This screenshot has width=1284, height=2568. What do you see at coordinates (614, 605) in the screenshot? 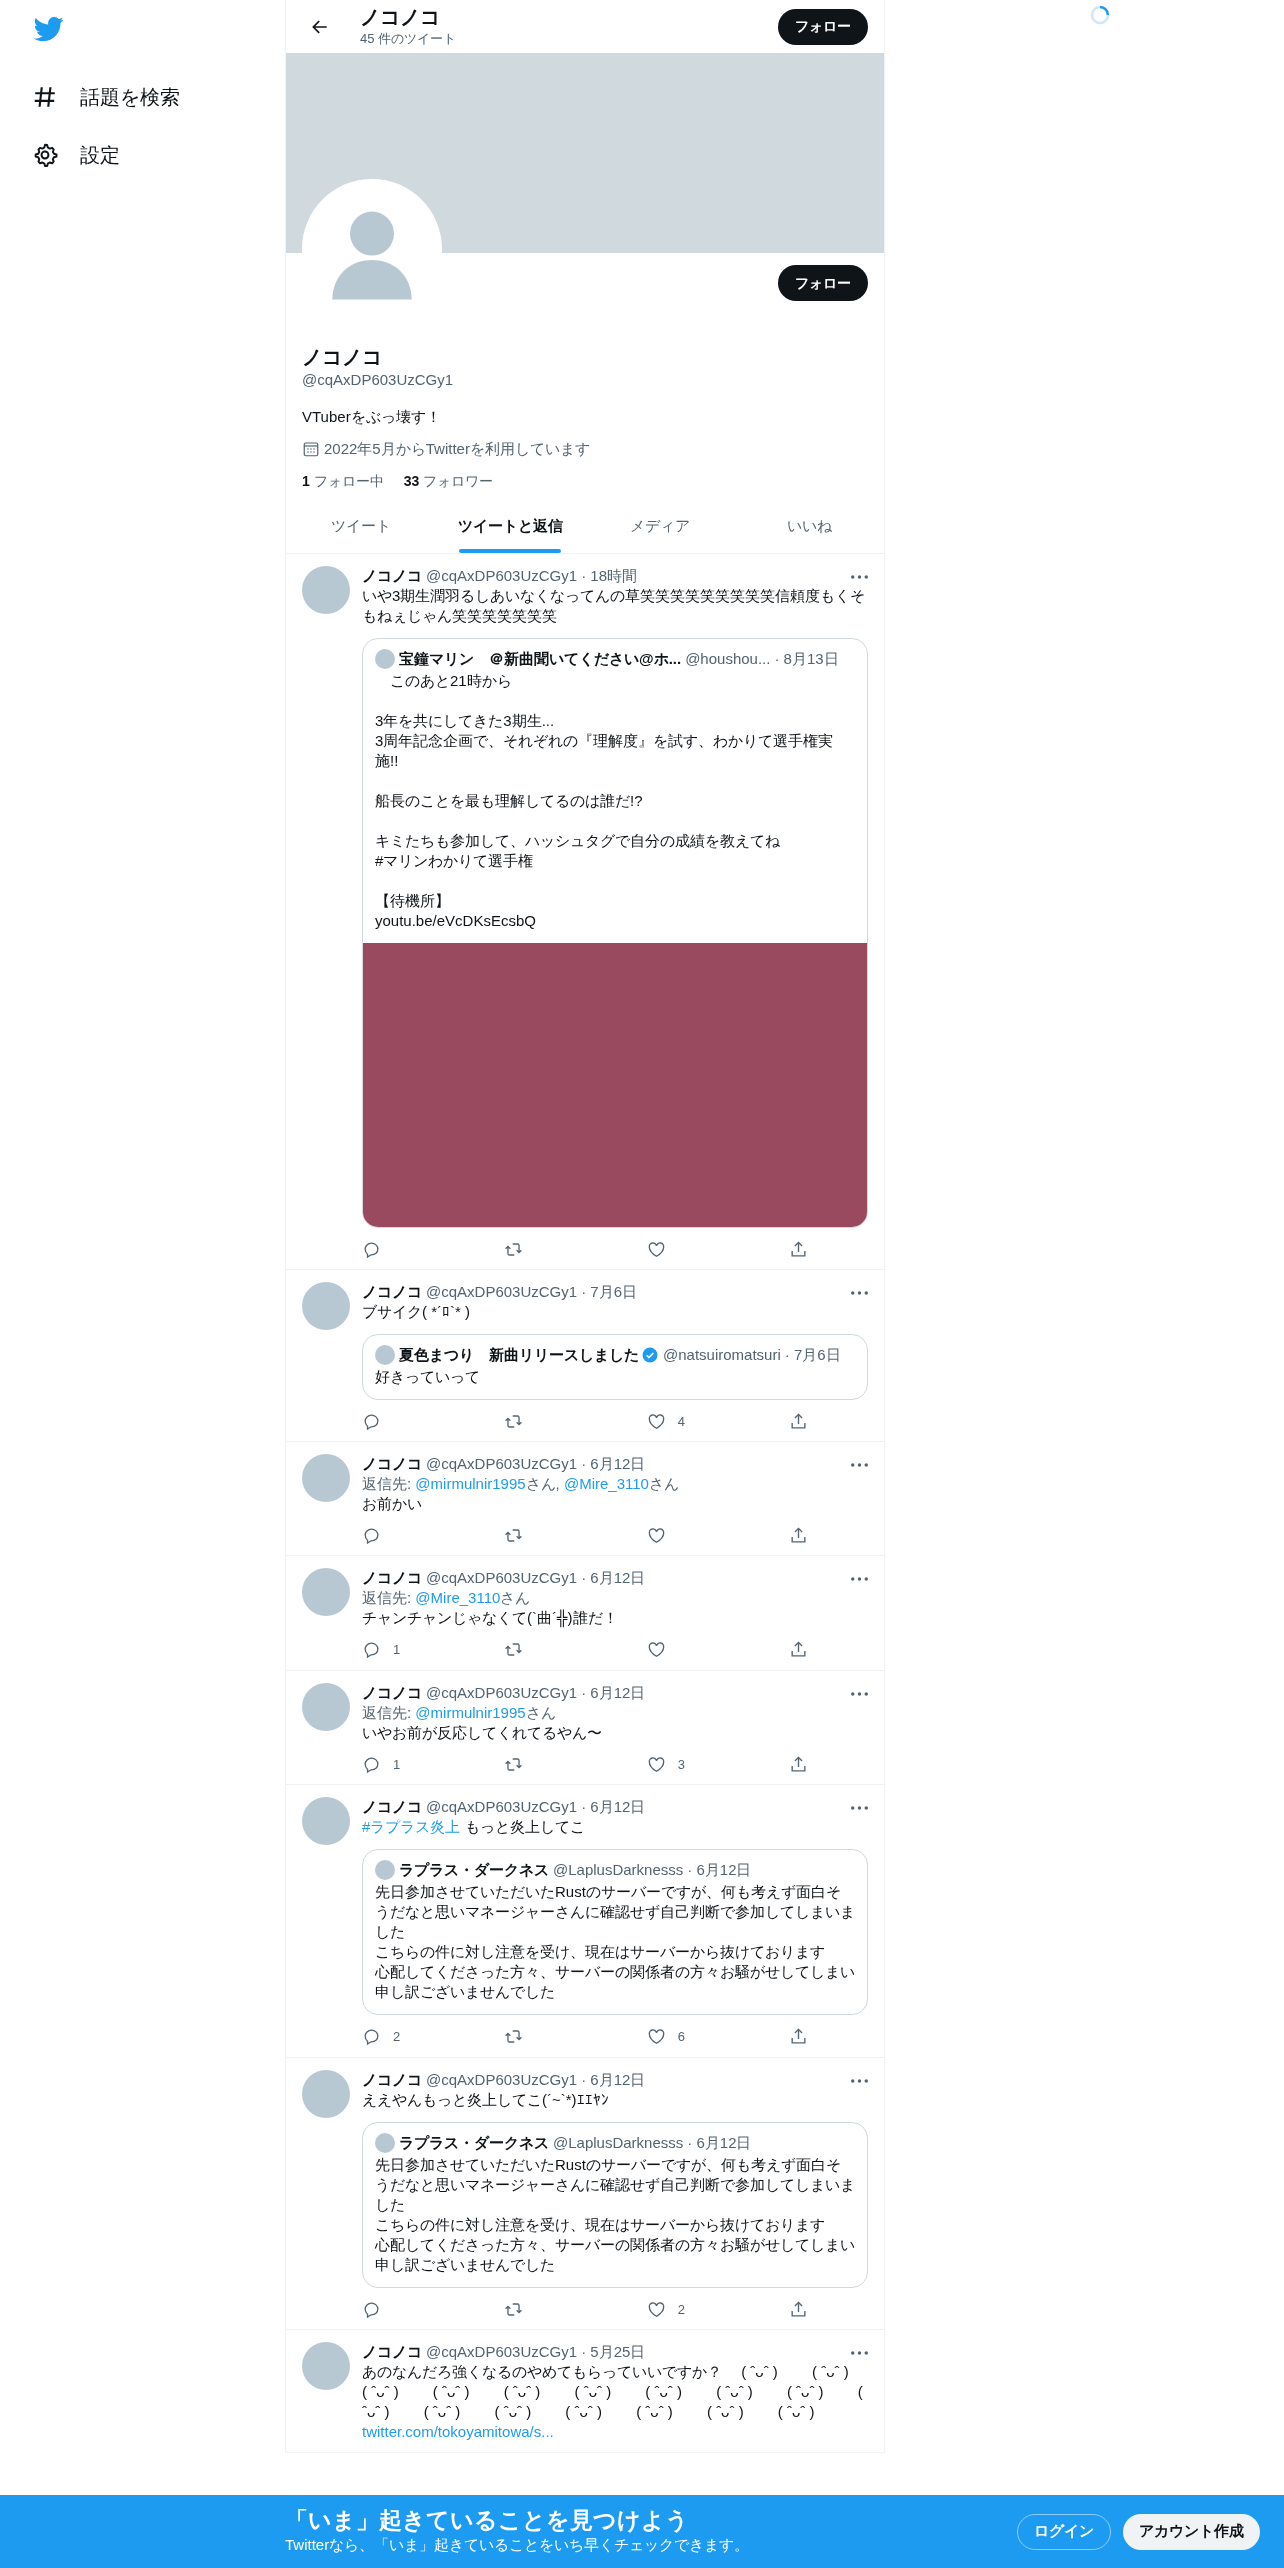
I see `tweet-text: いや3期生潤羽るしあいなくなってんの草笑笑笑笑笑笑笑笑笑信頼度もくそもねぇじゃん笑笑笑笑笑笑笑` at bounding box center [614, 605].